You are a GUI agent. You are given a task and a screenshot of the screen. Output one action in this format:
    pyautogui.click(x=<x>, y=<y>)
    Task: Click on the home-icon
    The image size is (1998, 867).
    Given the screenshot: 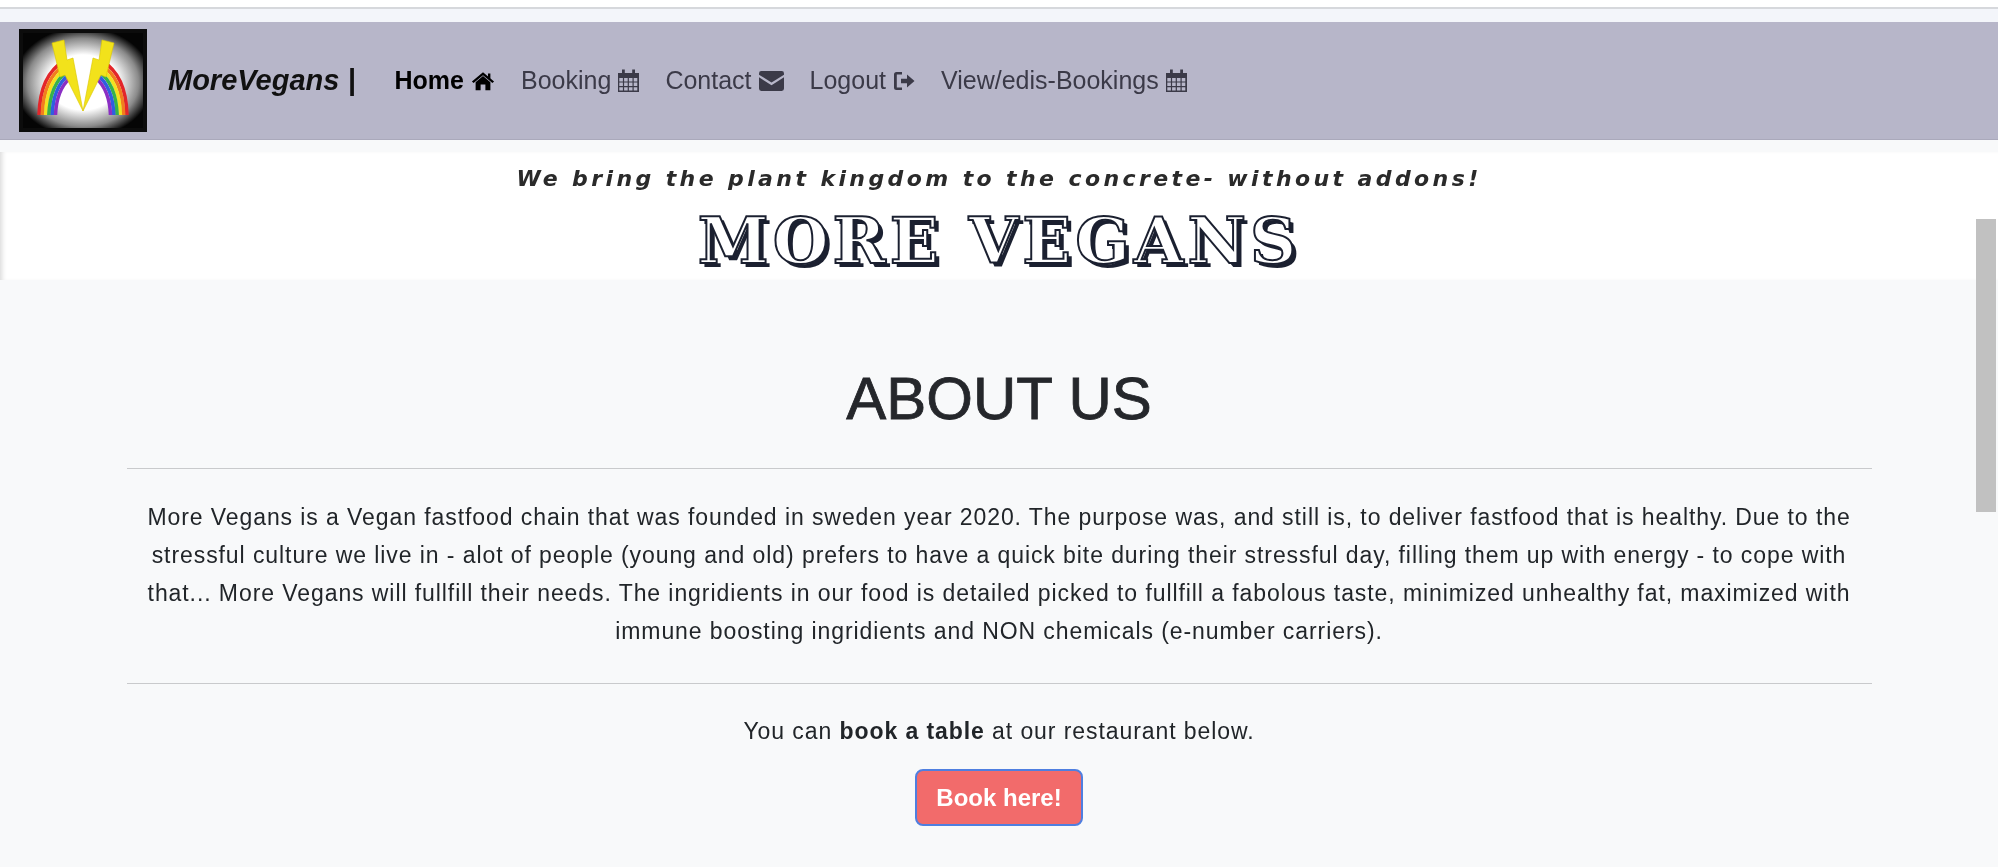 What is the action you would take?
    pyautogui.click(x=483, y=80)
    